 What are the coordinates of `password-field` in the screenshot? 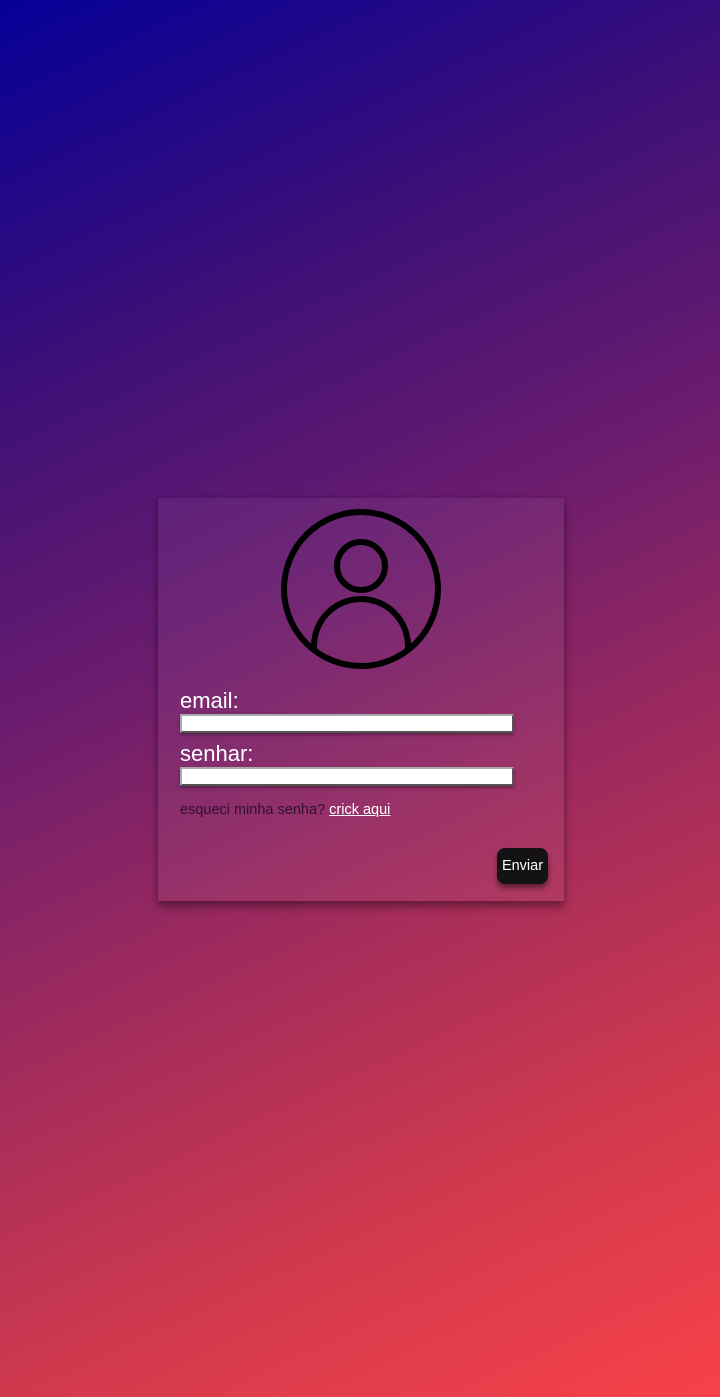 It's located at (347, 776).